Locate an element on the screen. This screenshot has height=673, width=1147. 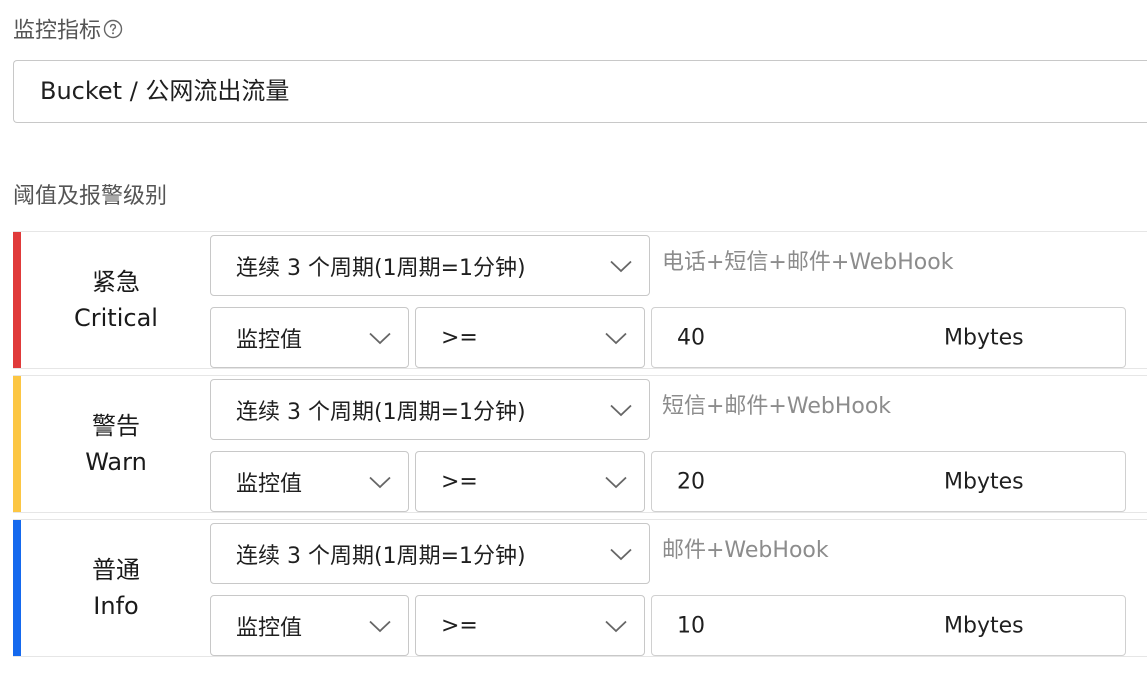
metric-value: Bucket / 公网流出流量 is located at coordinates (165, 91).